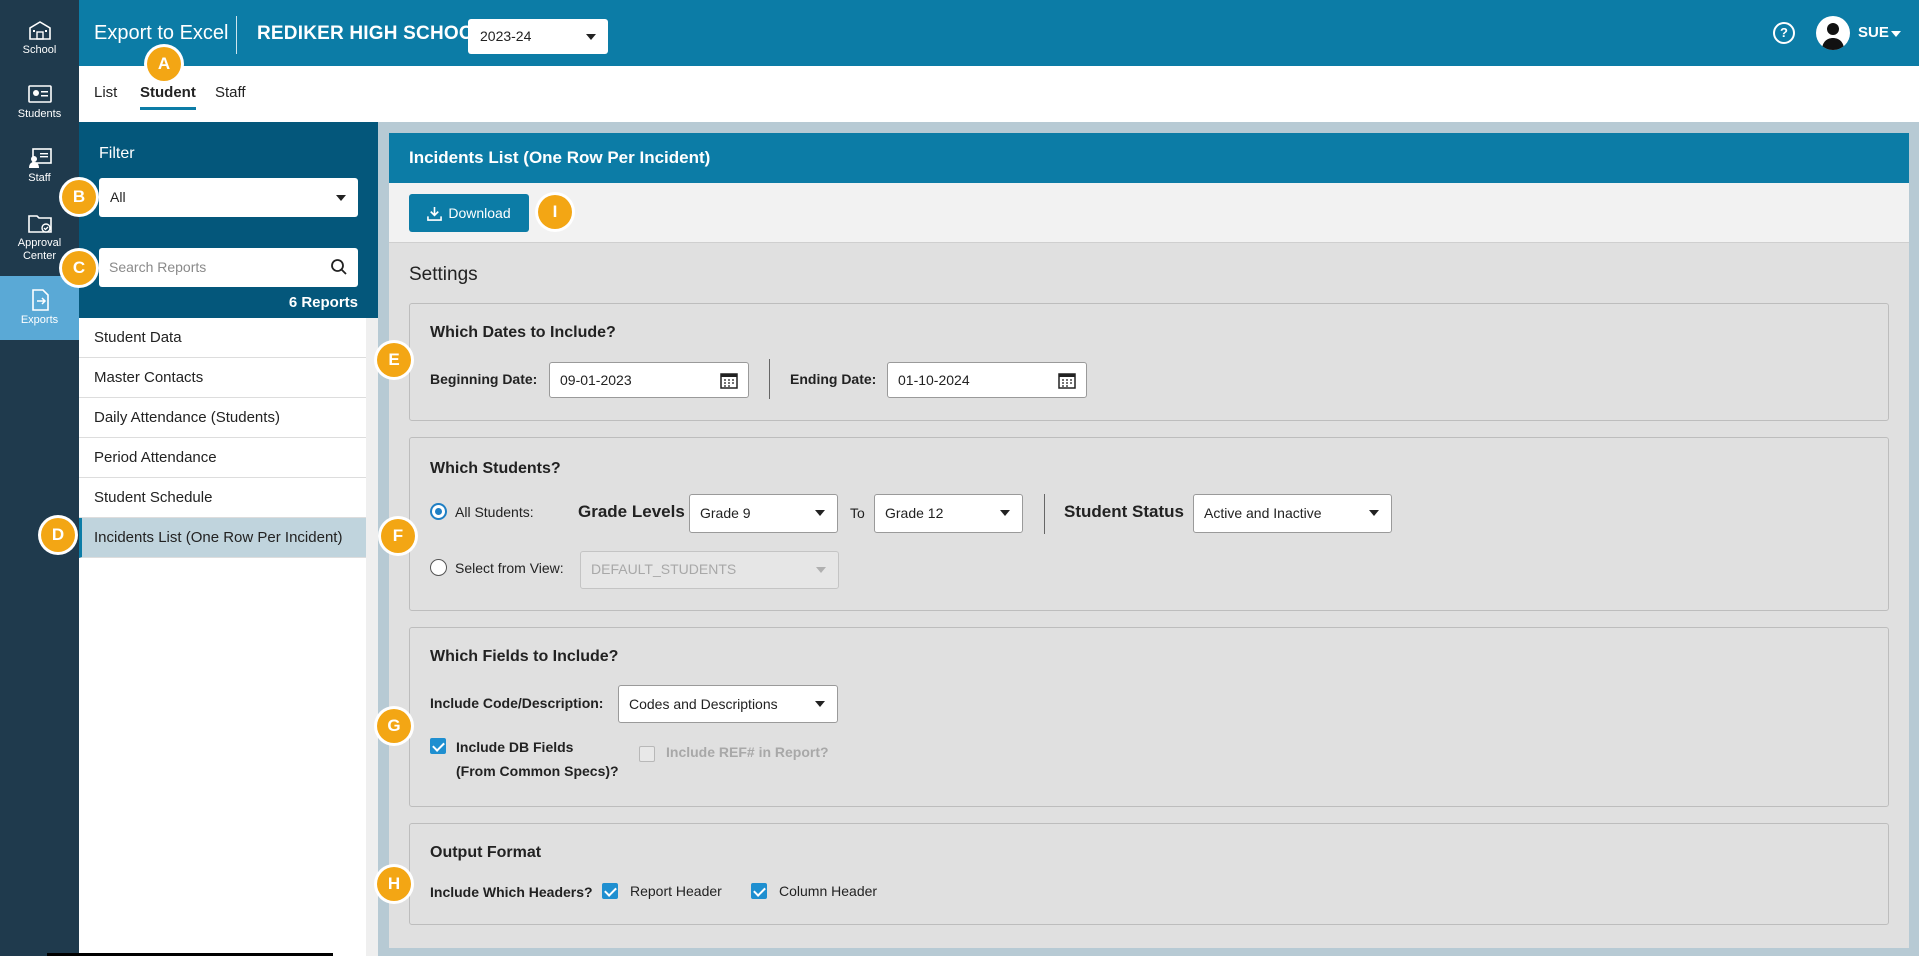 The width and height of the screenshot is (1919, 956). I want to click on report-item: Daily Attendance (Students), so click(222, 418).